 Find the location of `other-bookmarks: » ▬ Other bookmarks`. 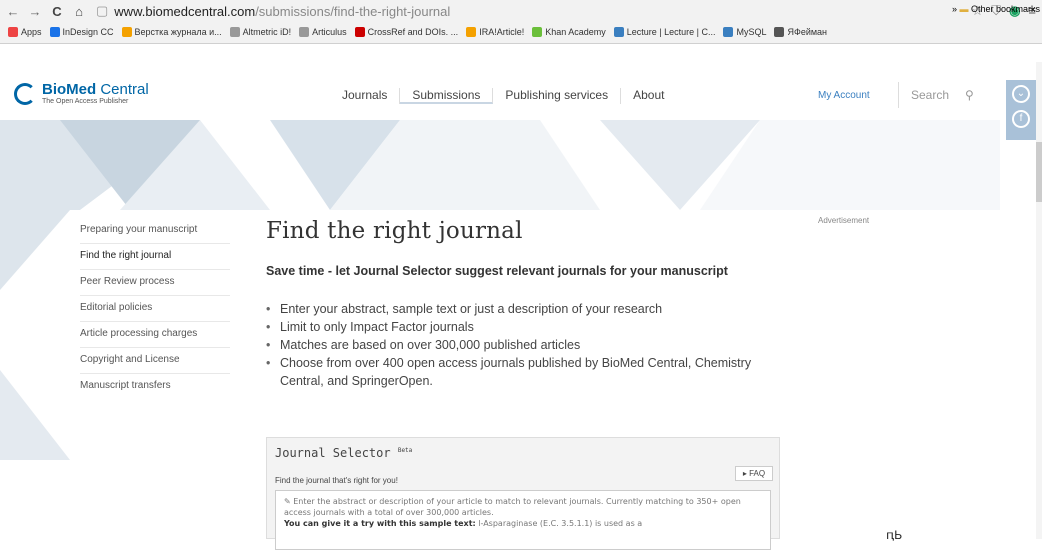

other-bookmarks: » ▬ Other bookmarks is located at coordinates (996, 9).